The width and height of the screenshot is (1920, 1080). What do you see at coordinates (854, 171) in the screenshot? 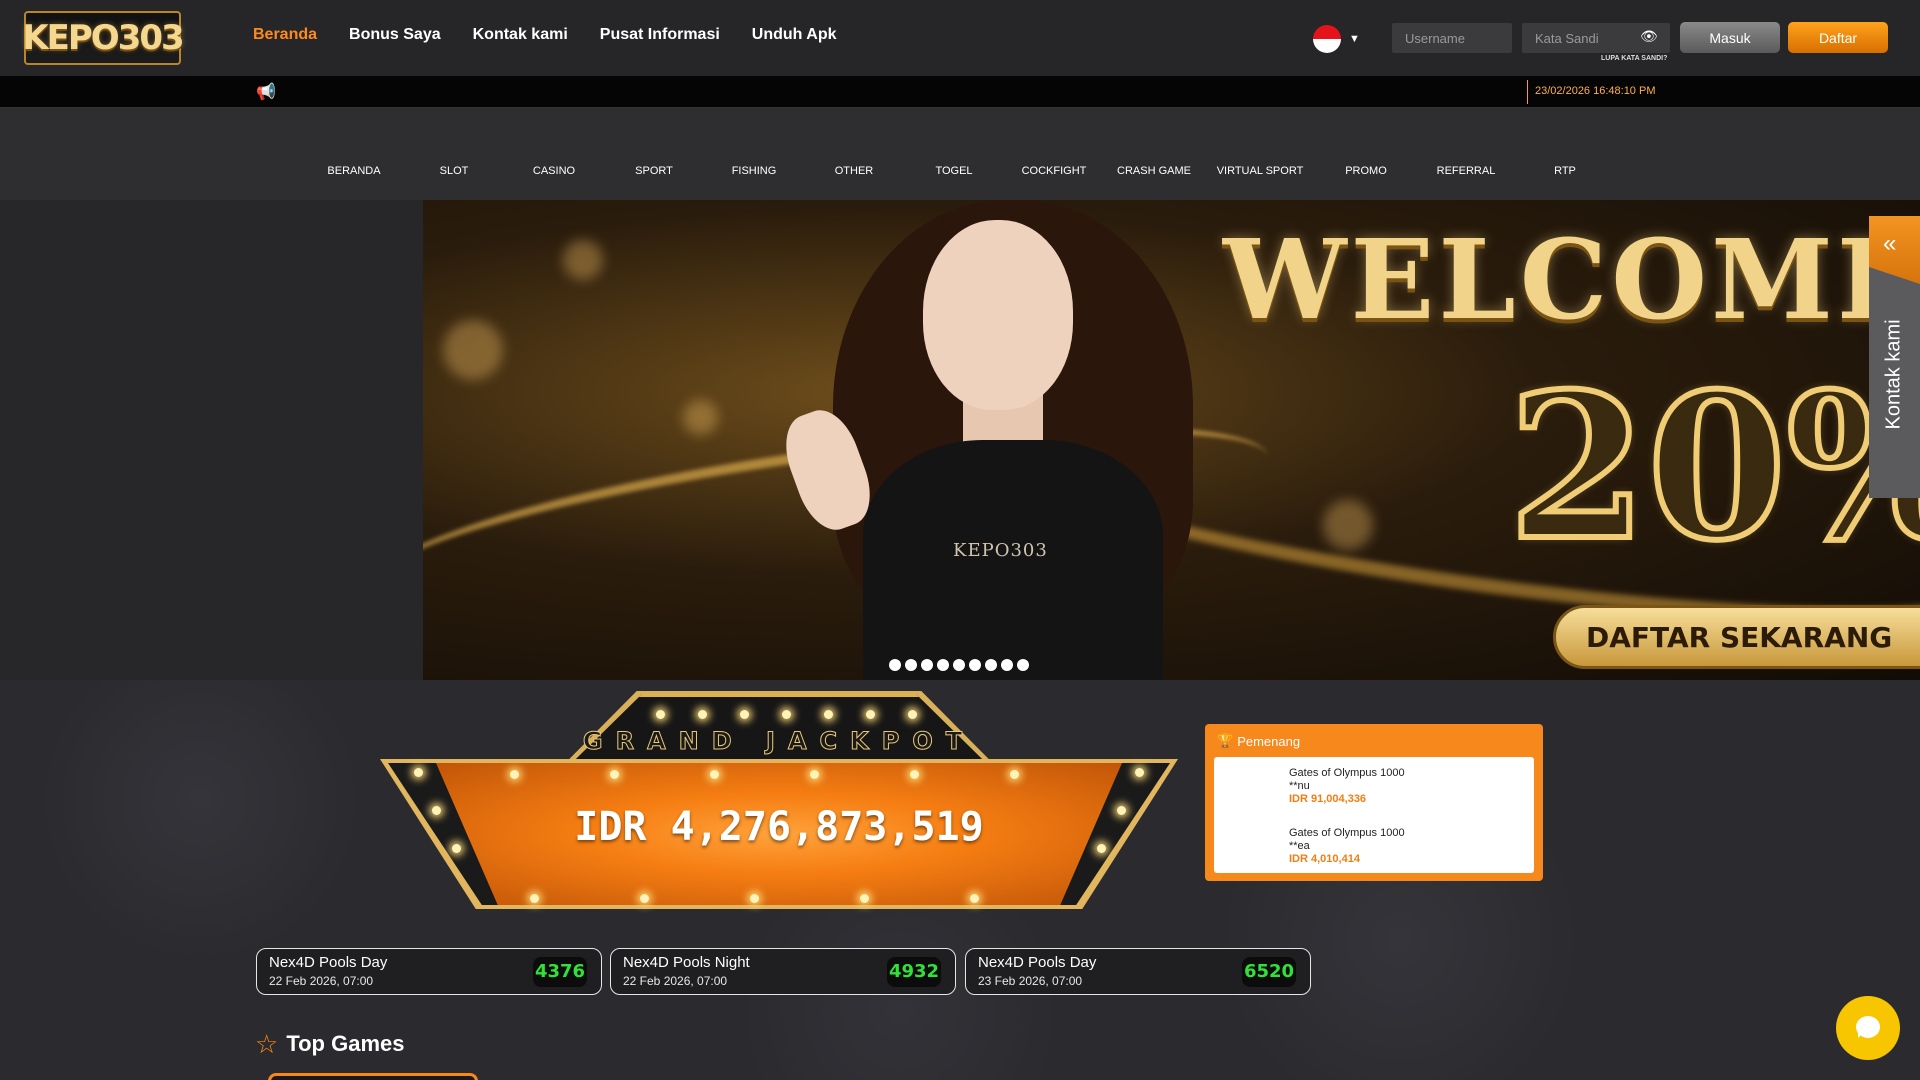
I see `category-other: OTHER` at bounding box center [854, 171].